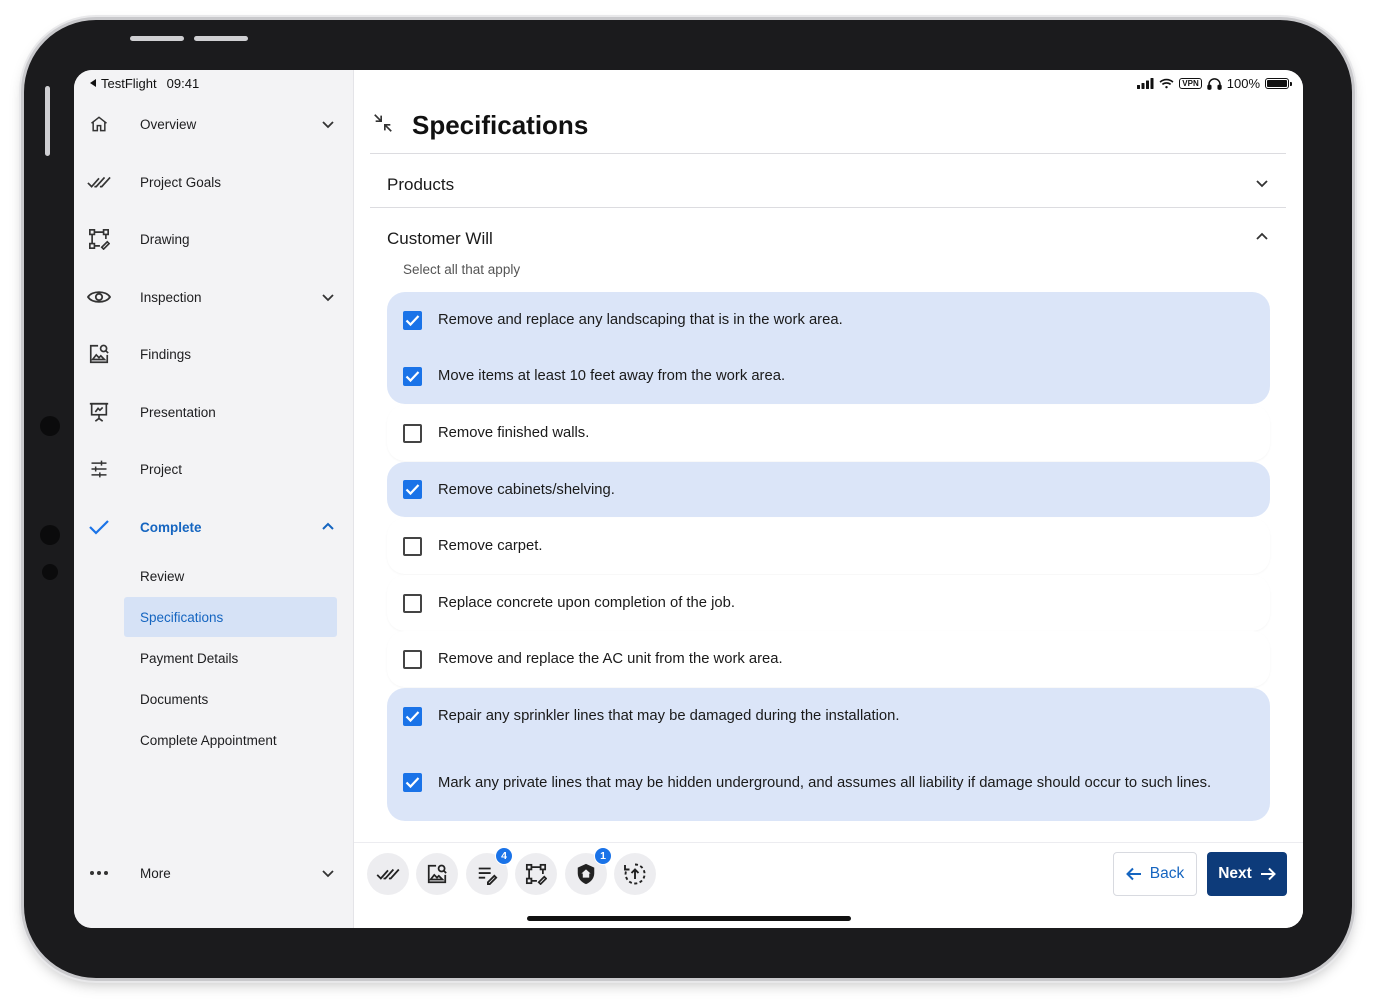  Describe the element at coordinates (155, 873) in the screenshot. I see `sidebar-more-label: More` at that location.